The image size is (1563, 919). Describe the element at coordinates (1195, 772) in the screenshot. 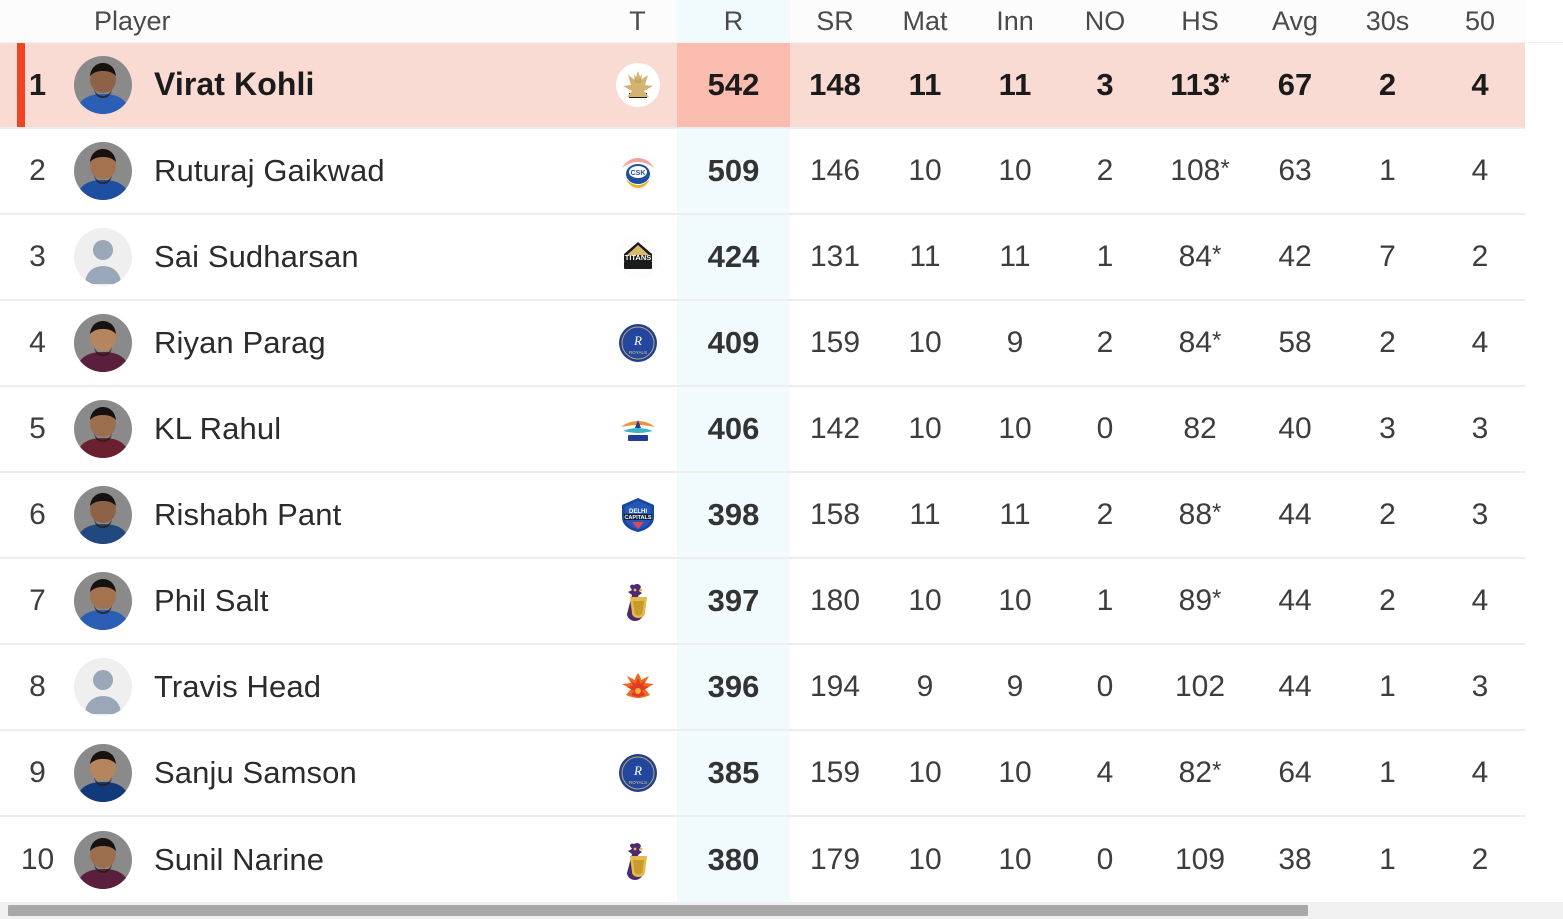

I see `highest-score-value: 82` at that location.